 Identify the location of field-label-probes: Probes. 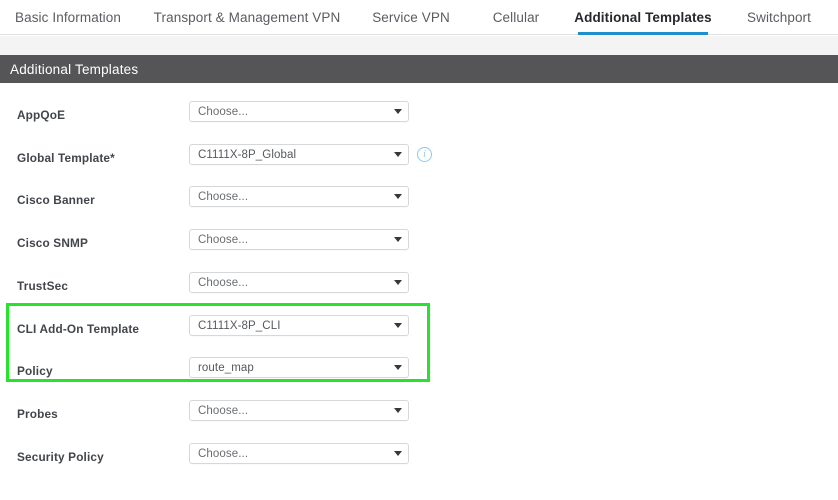
(37, 414).